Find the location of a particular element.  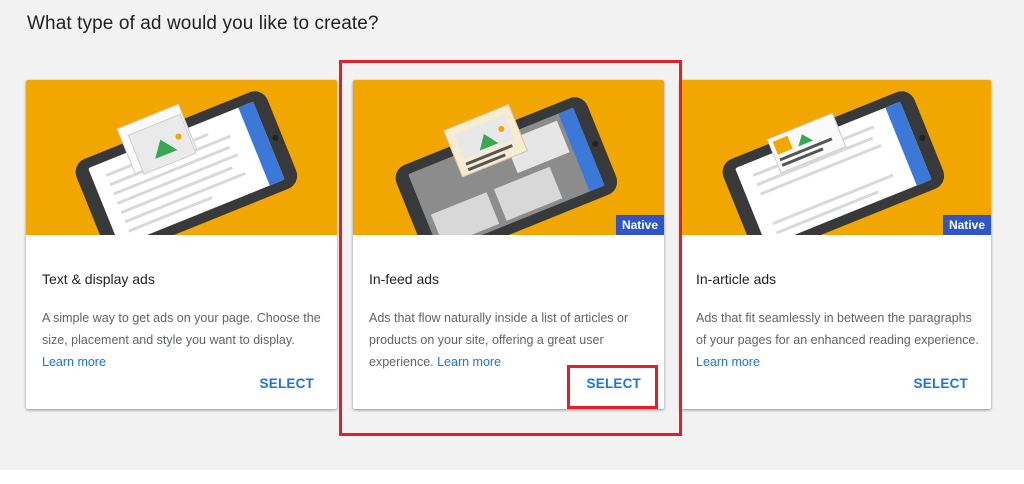

select-button-text-display: SELECT is located at coordinates (287, 383).